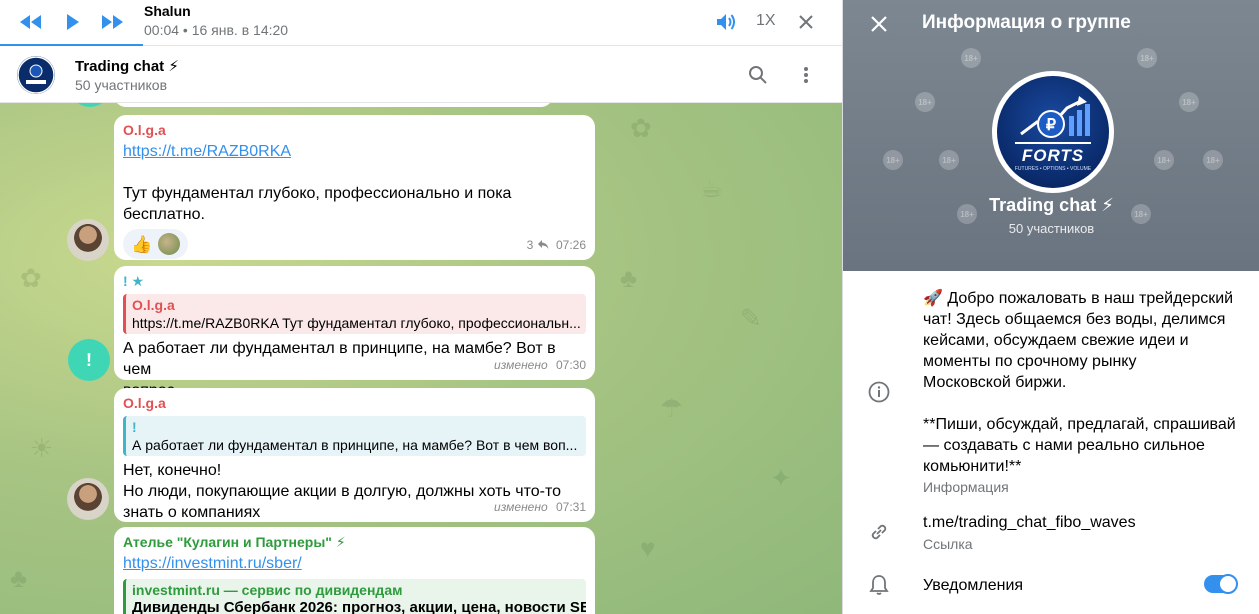  Describe the element at coordinates (1056, 340) in the screenshot. I see `description-line: кейсами, обсуждаем свежие идеи и` at that location.